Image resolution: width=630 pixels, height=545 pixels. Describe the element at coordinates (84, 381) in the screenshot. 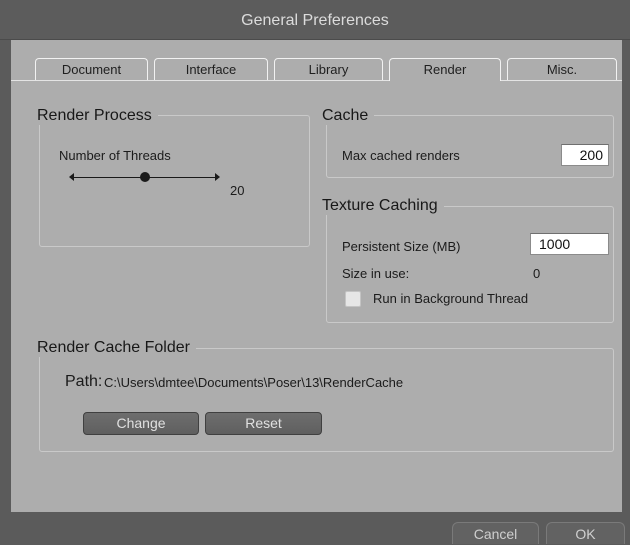

I see `path-label: Path:` at that location.